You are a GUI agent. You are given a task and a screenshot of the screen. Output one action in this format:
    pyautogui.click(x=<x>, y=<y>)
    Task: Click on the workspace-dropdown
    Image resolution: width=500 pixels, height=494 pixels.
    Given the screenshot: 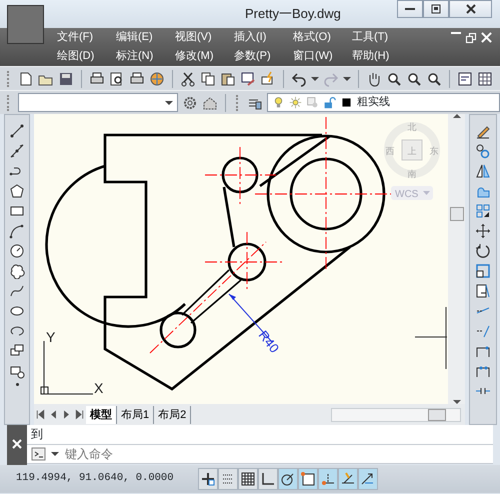 What is the action you would take?
    pyautogui.click(x=98, y=102)
    